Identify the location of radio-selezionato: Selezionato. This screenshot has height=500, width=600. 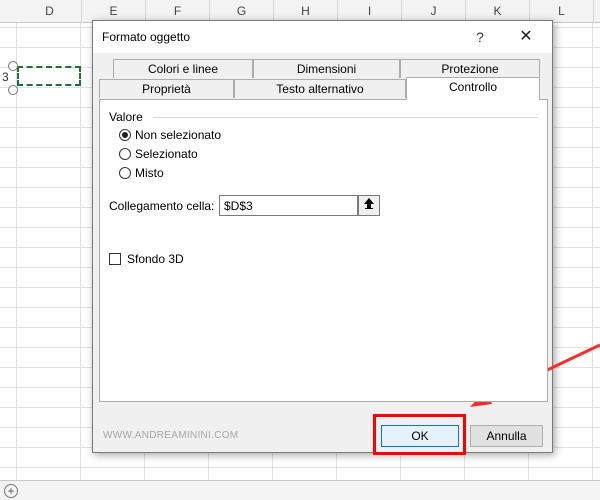
(158, 154).